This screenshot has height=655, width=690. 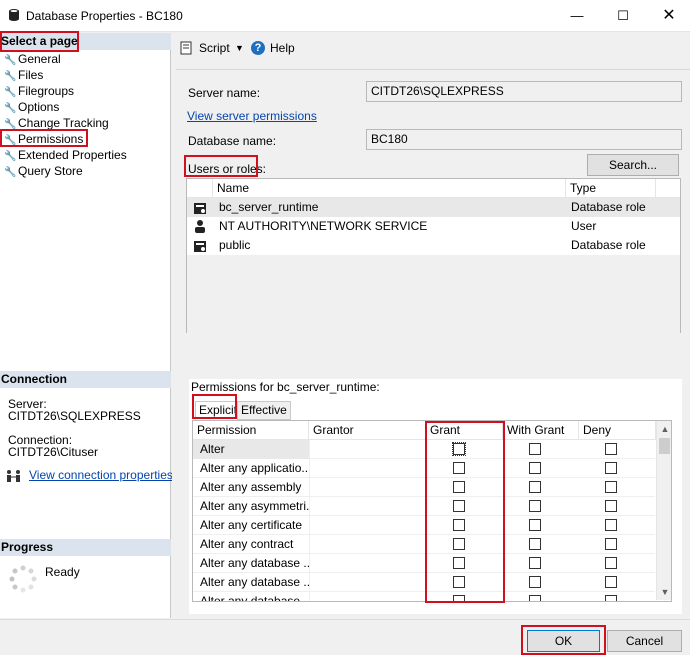 What do you see at coordinates (433, 245) in the screenshot?
I see `user-row-public: public Database role` at bounding box center [433, 245].